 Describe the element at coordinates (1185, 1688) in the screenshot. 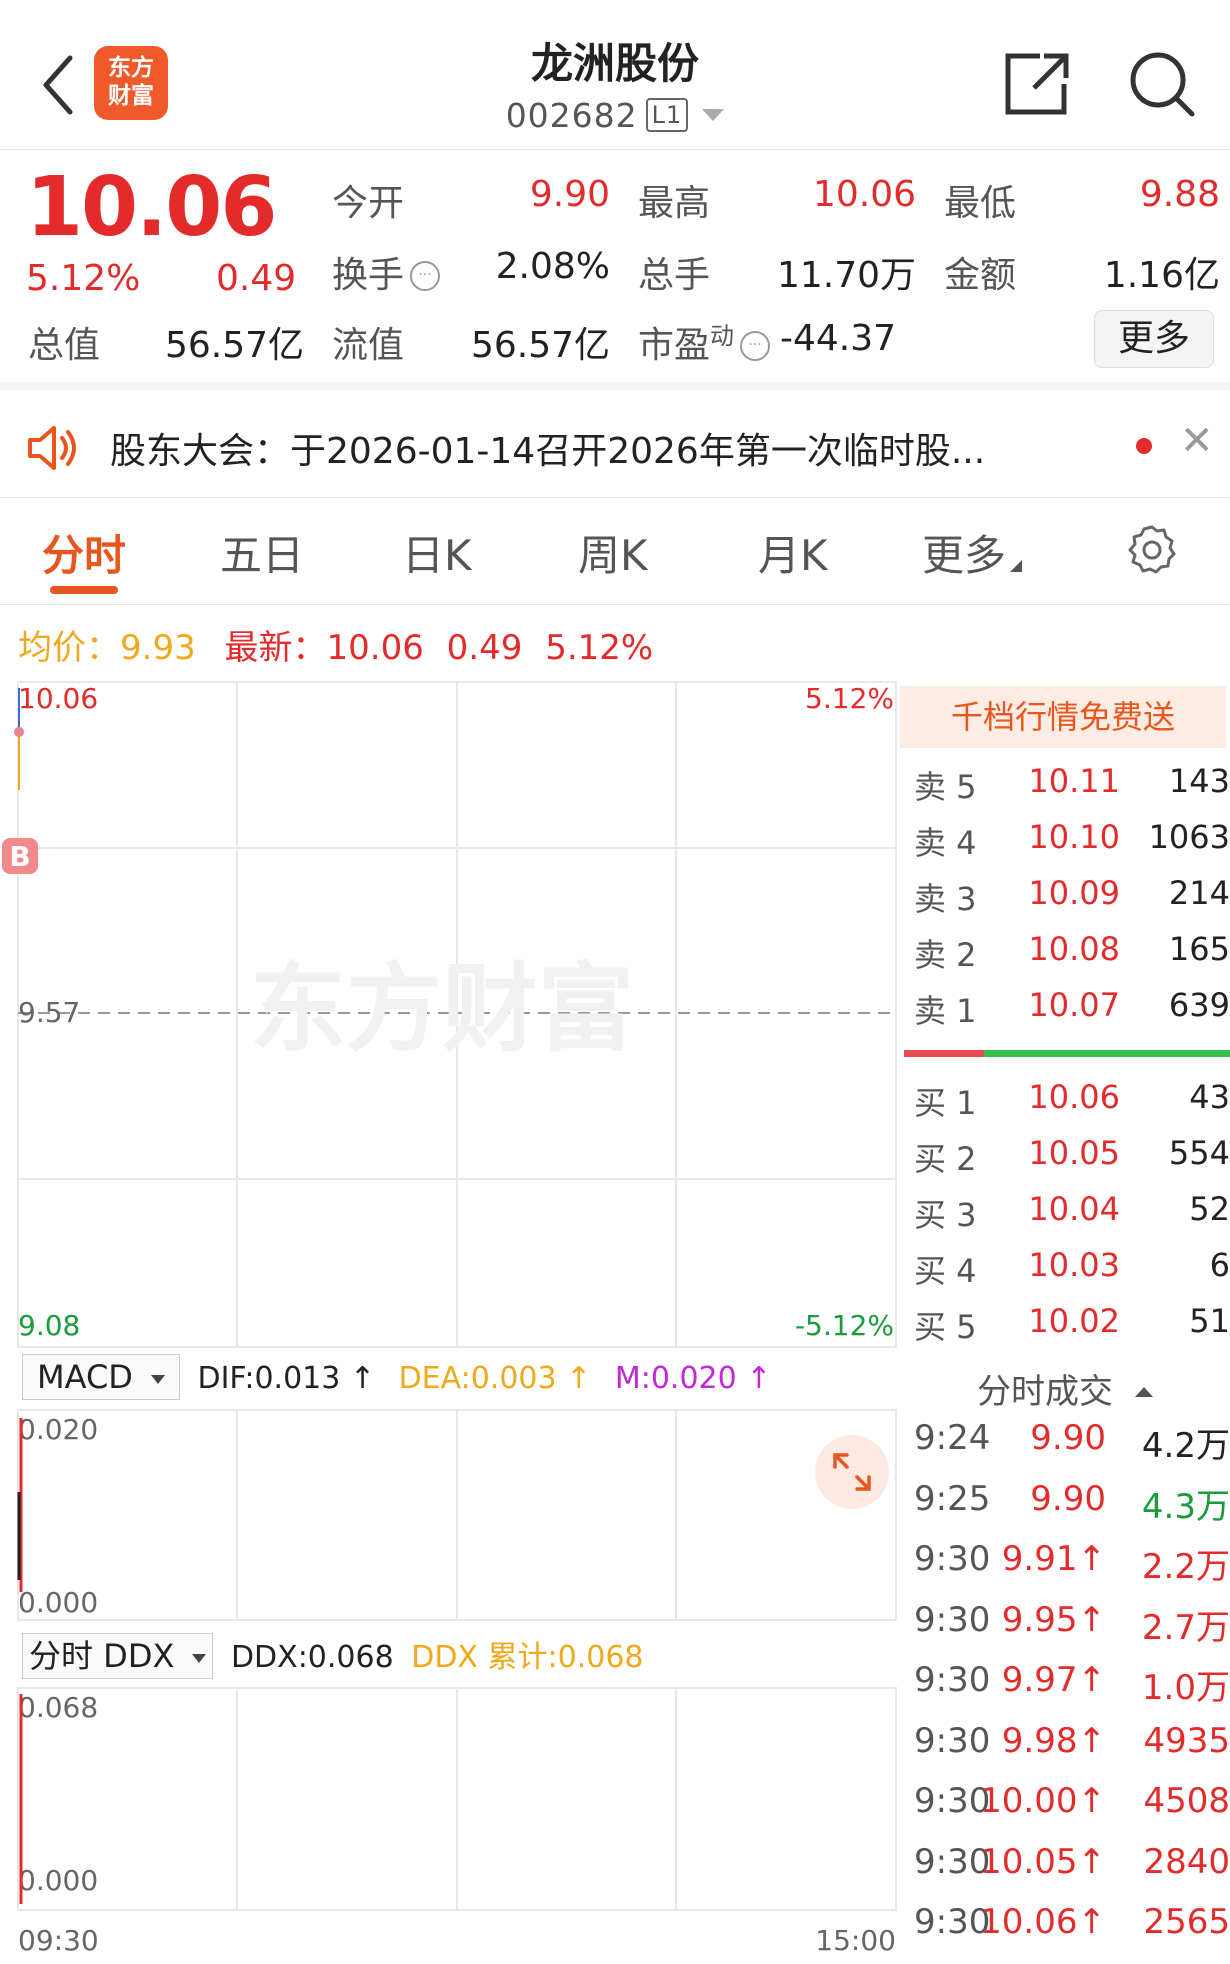

I see `trade-volume: 1.0万` at that location.